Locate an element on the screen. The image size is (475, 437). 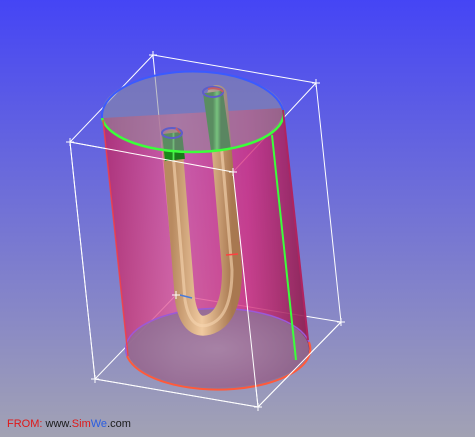
watermark-com: .com is located at coordinates (119, 424).